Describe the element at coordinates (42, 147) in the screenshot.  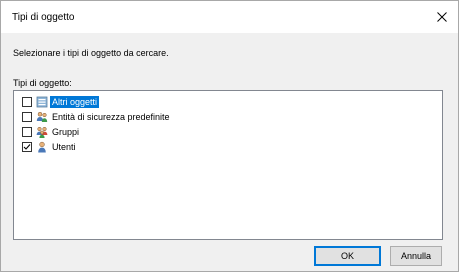
I see `user-icon` at that location.